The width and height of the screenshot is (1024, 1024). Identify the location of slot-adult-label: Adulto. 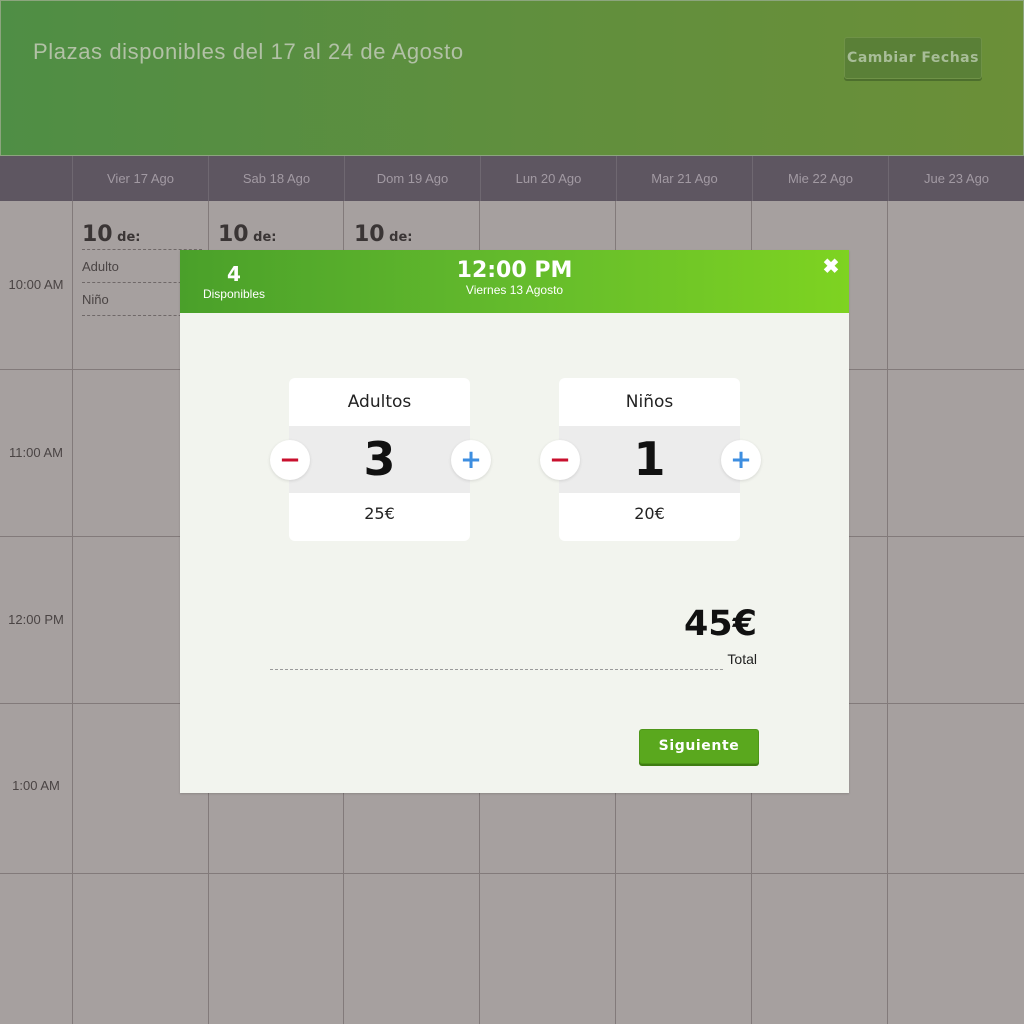
(100, 266).